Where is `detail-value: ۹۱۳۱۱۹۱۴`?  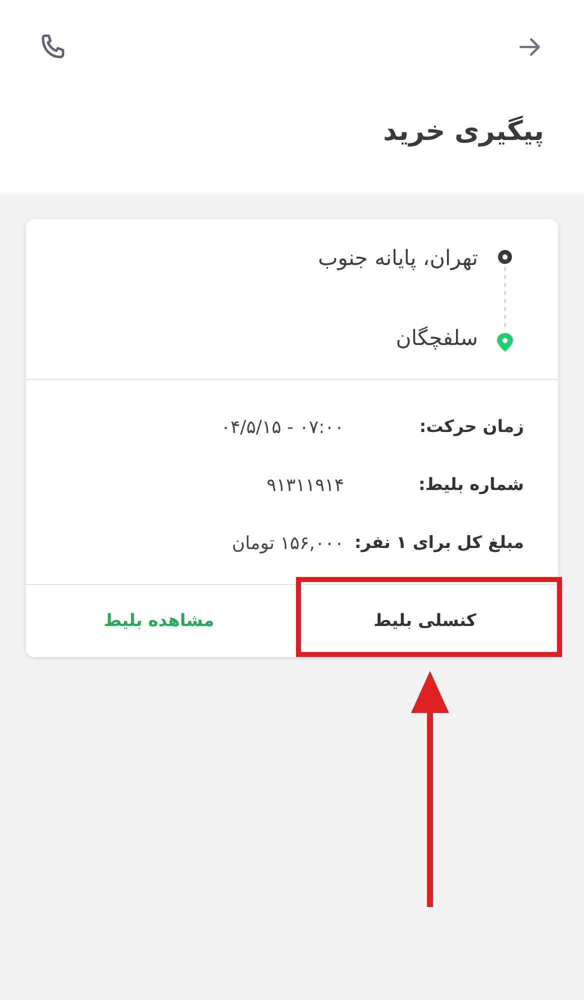
detail-value: ۹۱۳۱۱۹۱۴ is located at coordinates (305, 485).